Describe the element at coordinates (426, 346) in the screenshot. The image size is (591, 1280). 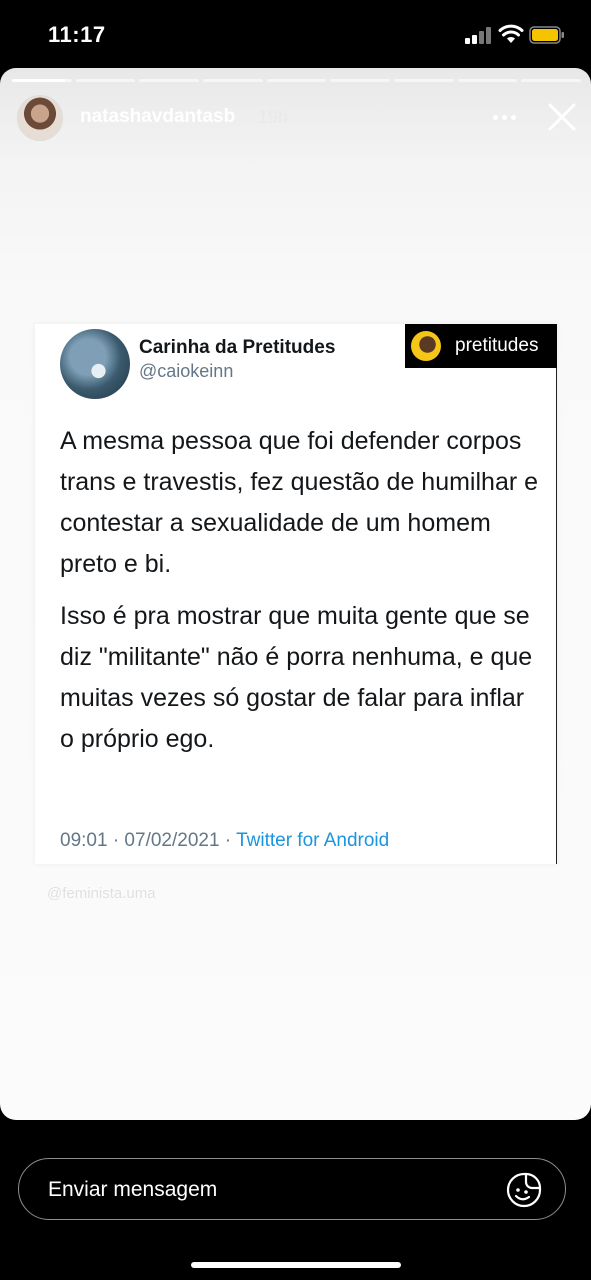
I see `pretitudes-logo-icon` at that location.